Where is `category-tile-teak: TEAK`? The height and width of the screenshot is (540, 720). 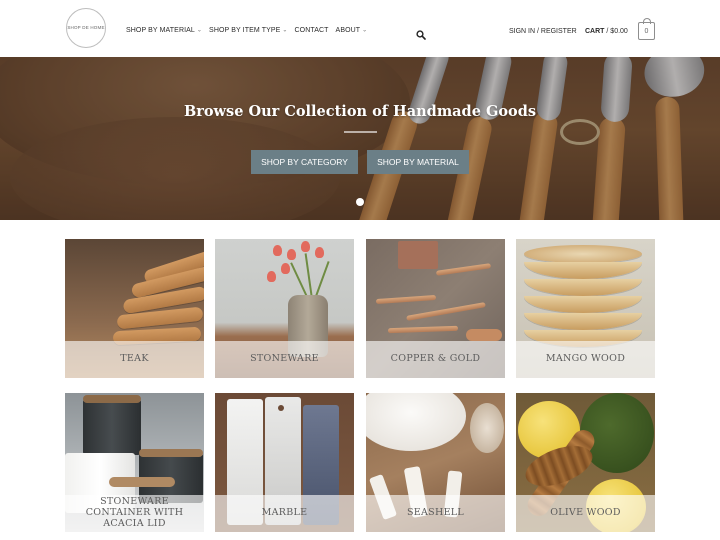 category-tile-teak: TEAK is located at coordinates (134, 308).